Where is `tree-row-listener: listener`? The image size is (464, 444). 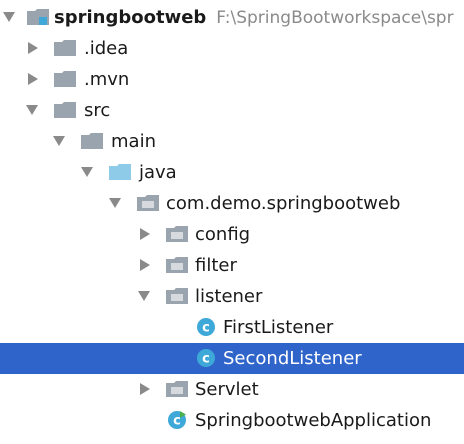 tree-row-listener: listener is located at coordinates (232, 296).